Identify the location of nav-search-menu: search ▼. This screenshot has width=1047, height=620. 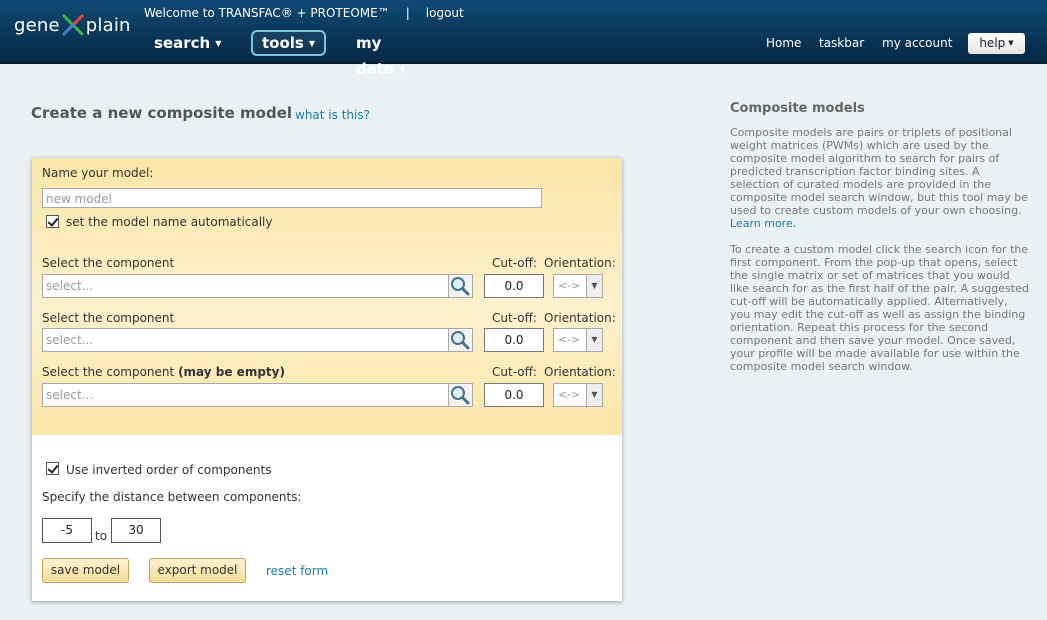
(187, 43).